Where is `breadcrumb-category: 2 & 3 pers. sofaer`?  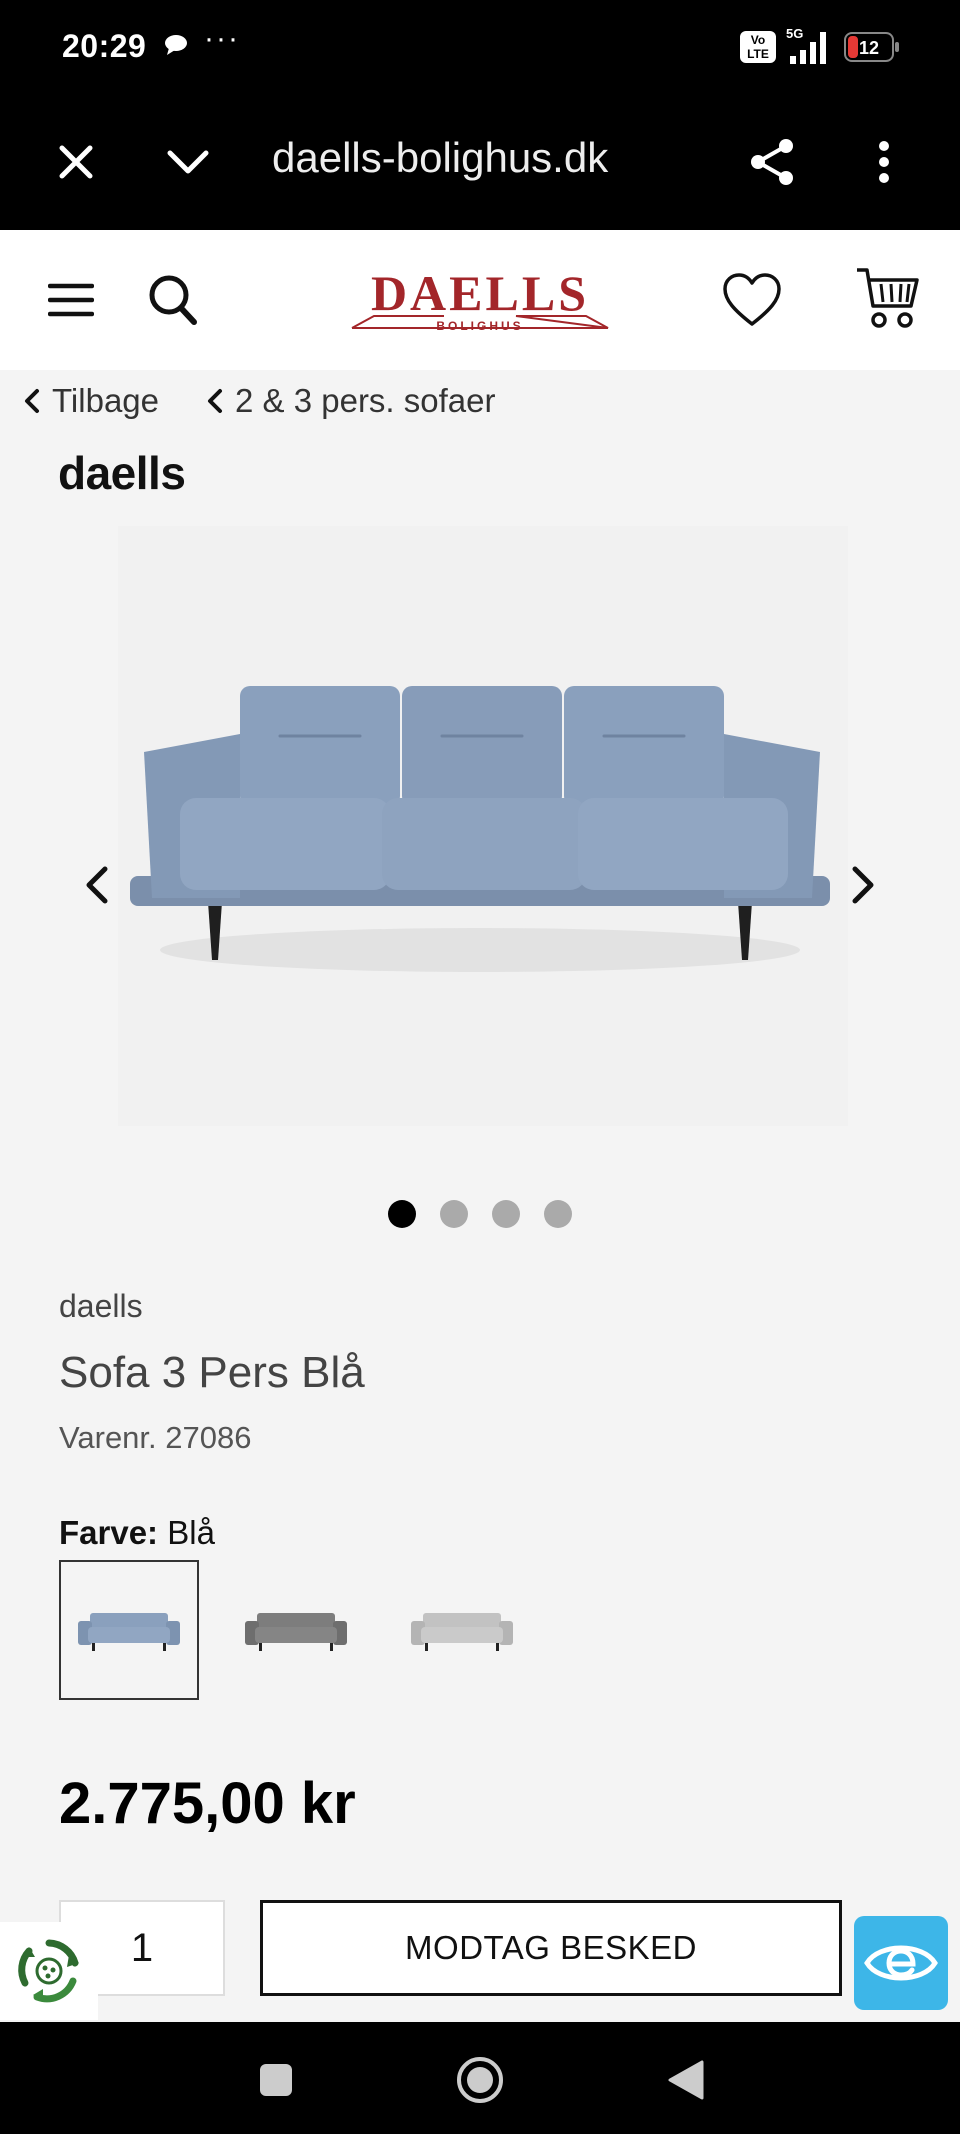 breadcrumb-category: 2 & 3 pers. sofaer is located at coordinates (351, 401).